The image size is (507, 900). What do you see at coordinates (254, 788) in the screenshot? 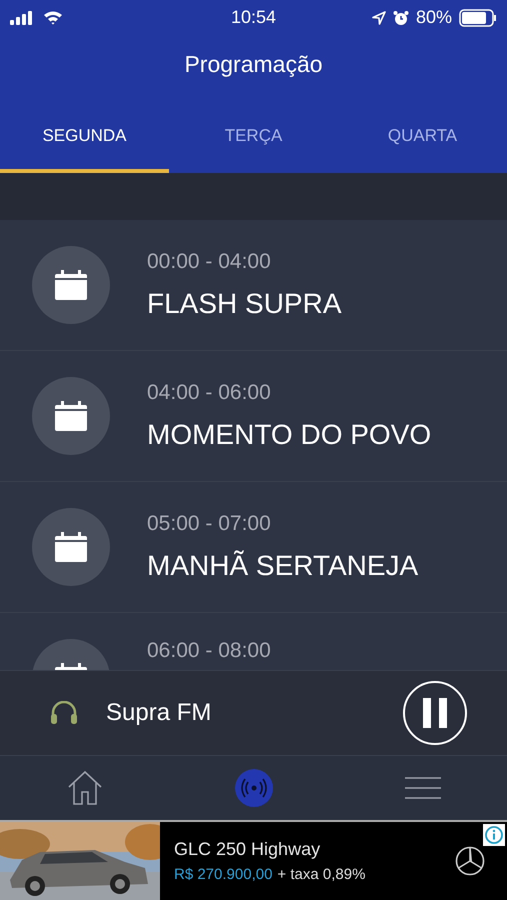
I see `broadcast-icon` at bounding box center [254, 788].